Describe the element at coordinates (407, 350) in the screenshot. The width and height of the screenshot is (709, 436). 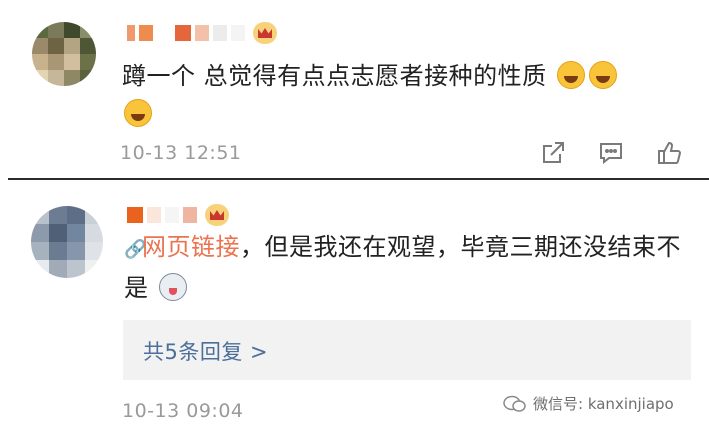
I see `replies-box: 共5条回复 >` at that location.